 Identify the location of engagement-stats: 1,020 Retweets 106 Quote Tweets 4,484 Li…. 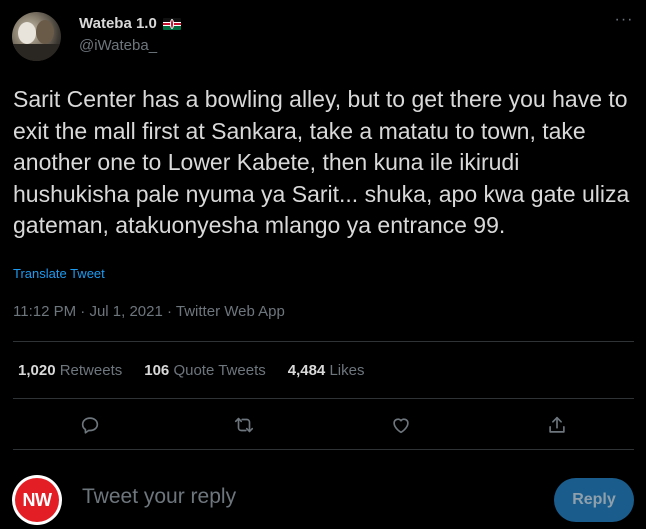
(191, 370).